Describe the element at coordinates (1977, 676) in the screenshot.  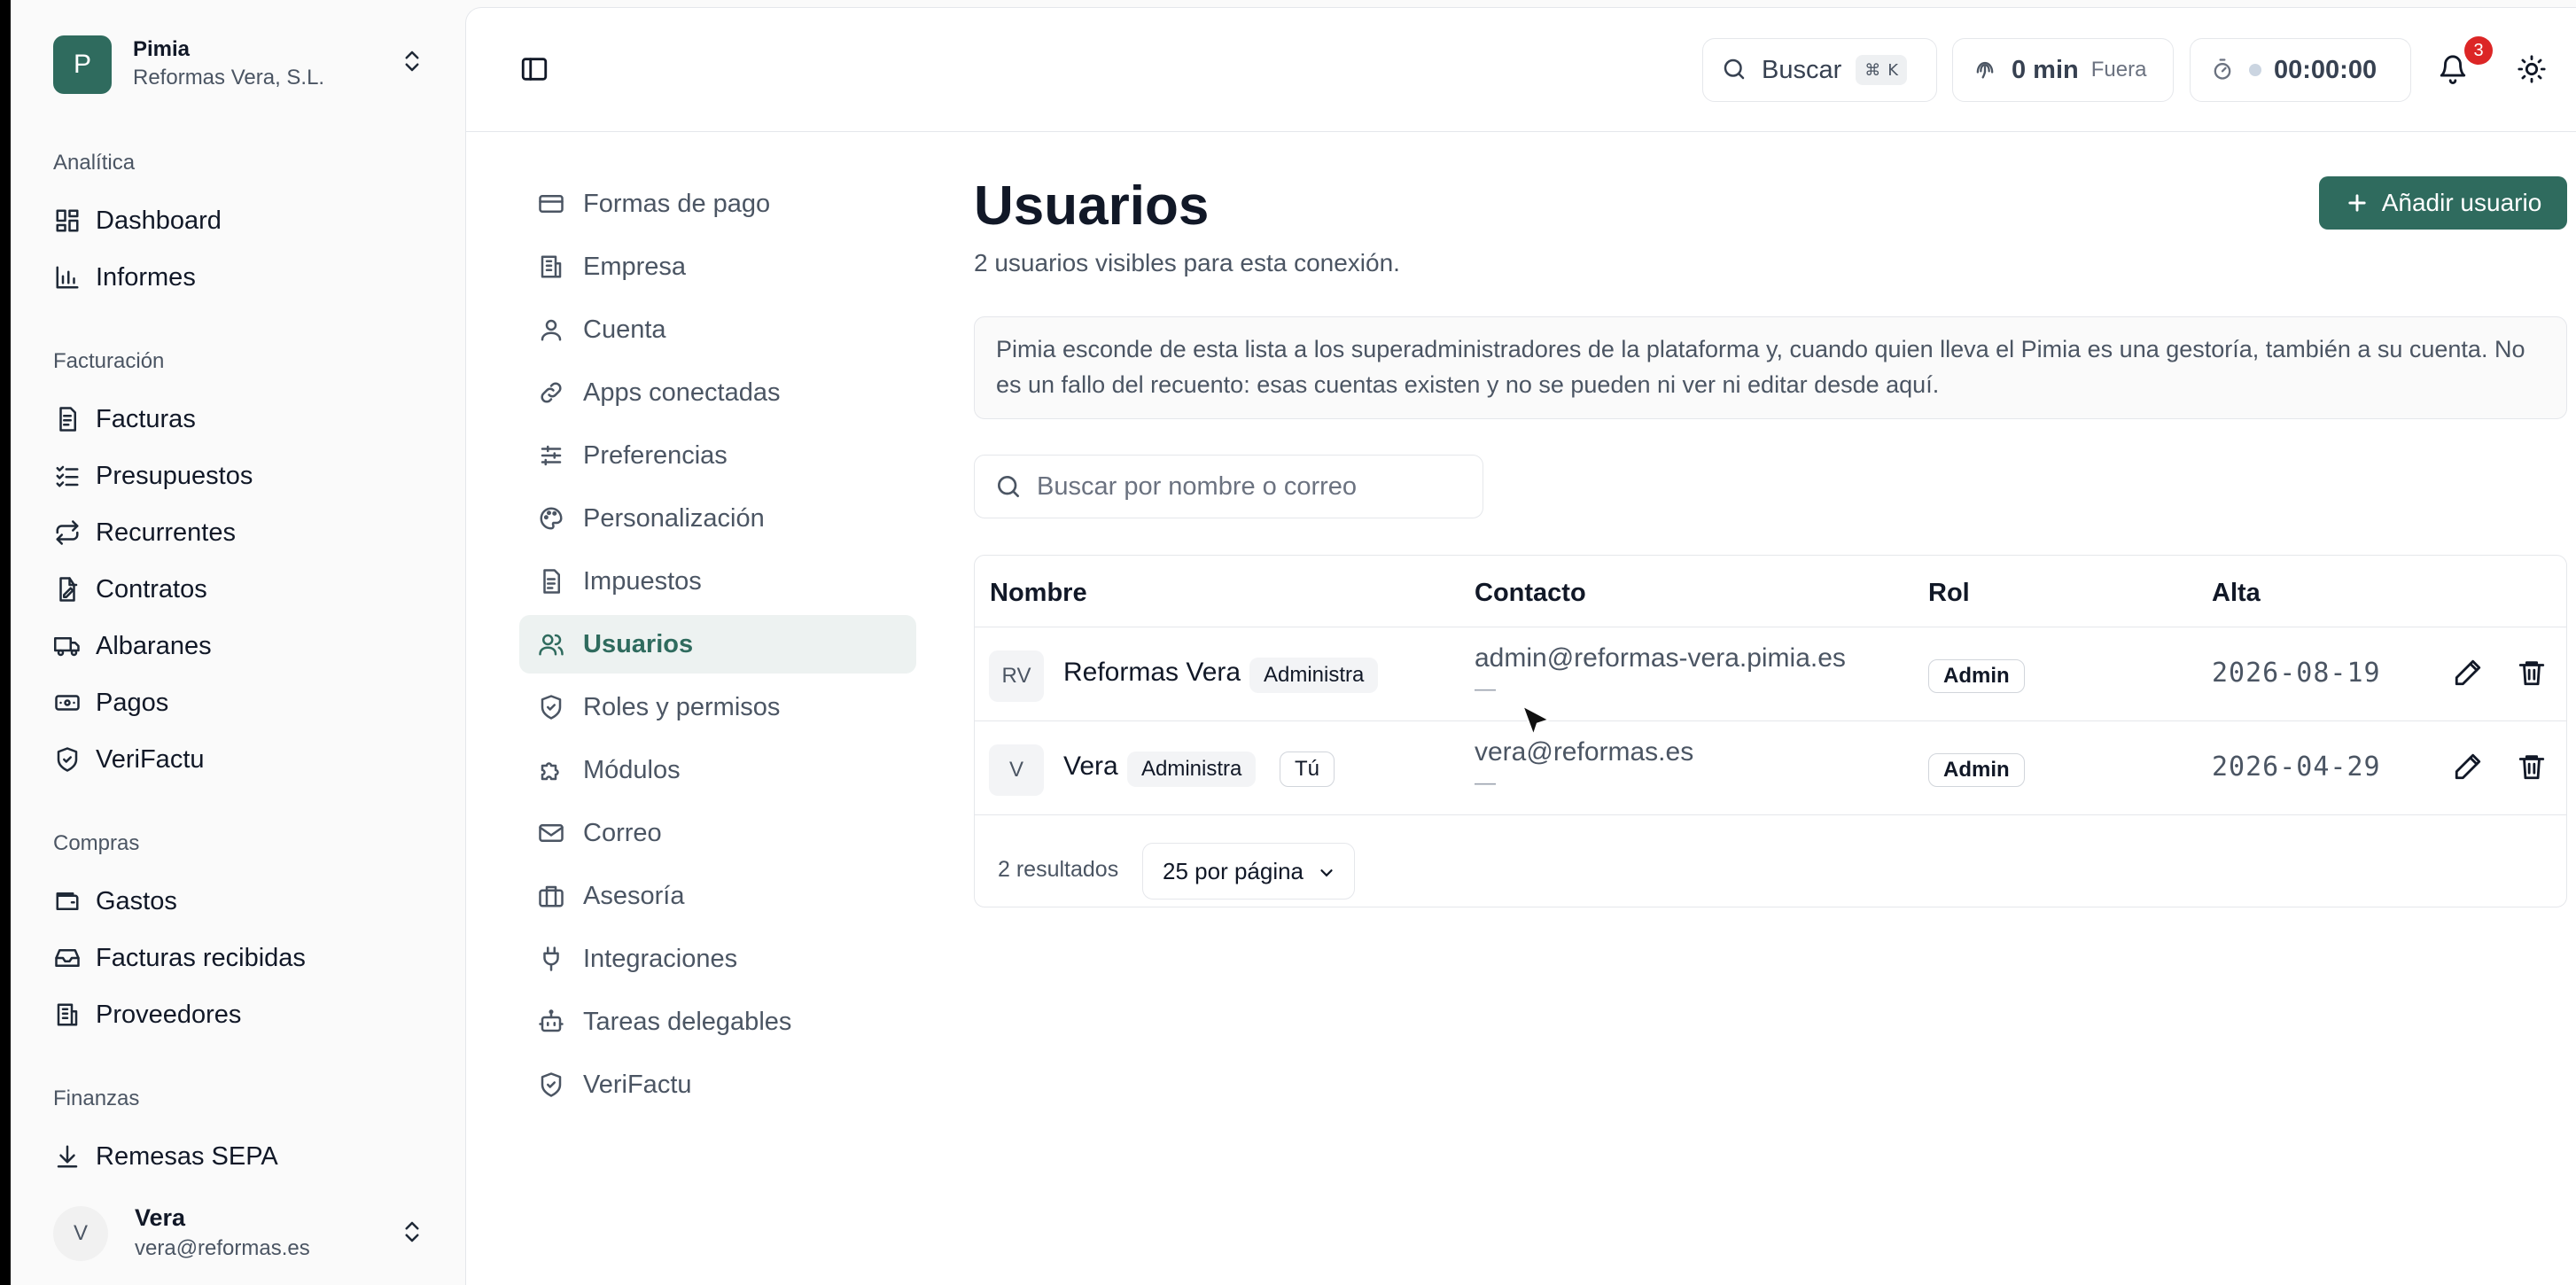
I see `role-badge: Admin` at that location.